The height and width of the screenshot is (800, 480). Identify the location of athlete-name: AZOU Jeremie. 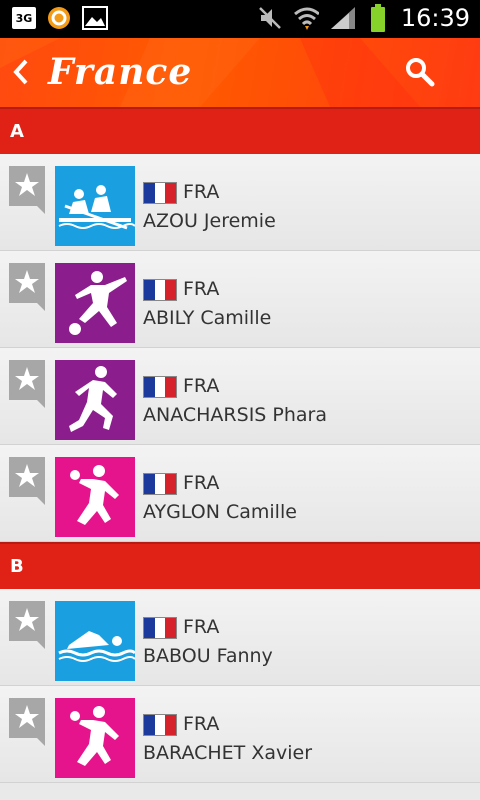
(209, 221).